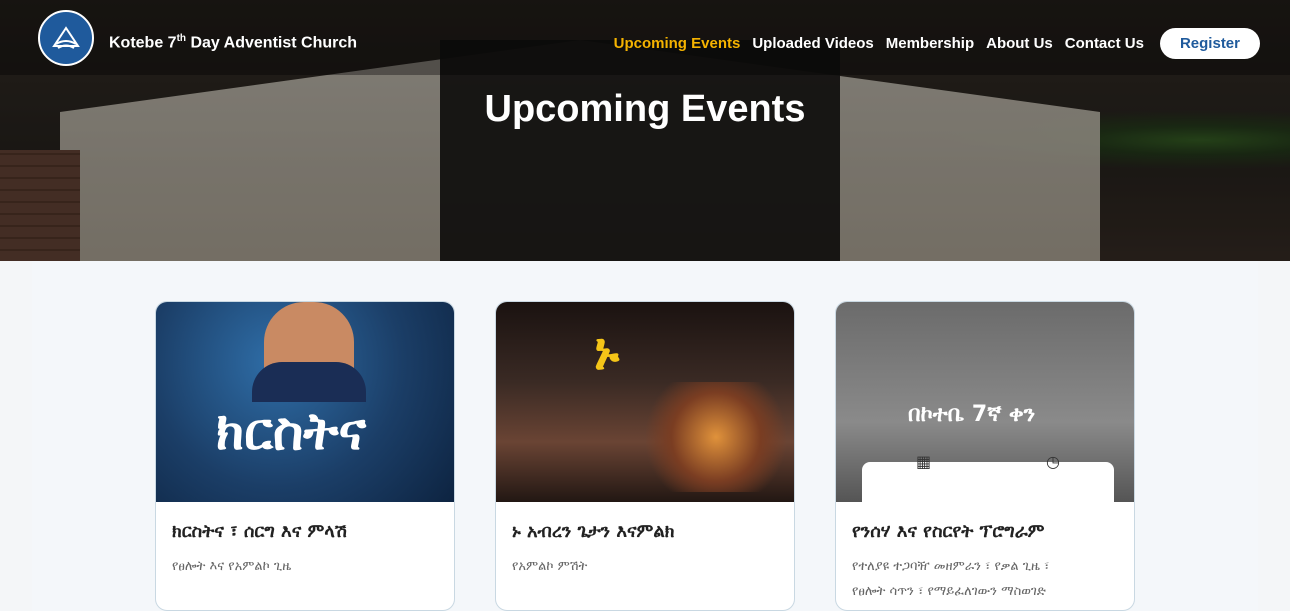  I want to click on event-title: የንሰሃ እና የስርየት ፕሮግራም, so click(985, 532).